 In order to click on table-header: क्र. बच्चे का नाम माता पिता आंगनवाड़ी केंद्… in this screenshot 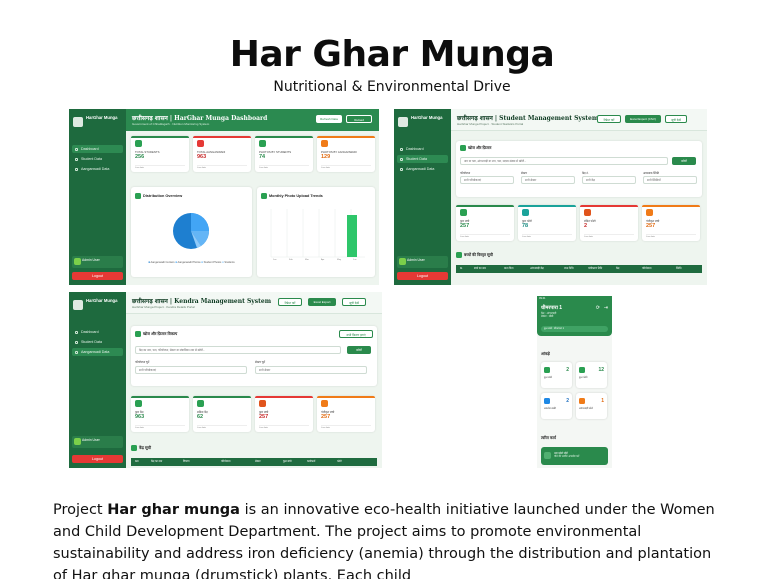, I will do `click(579, 269)`.